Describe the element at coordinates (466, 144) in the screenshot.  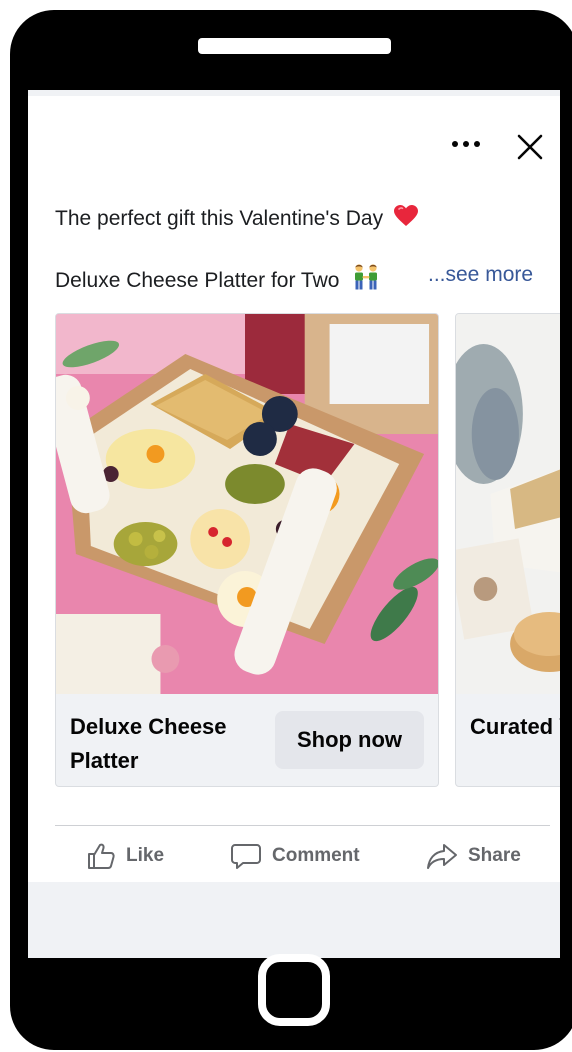
I see `more-options-icon` at that location.